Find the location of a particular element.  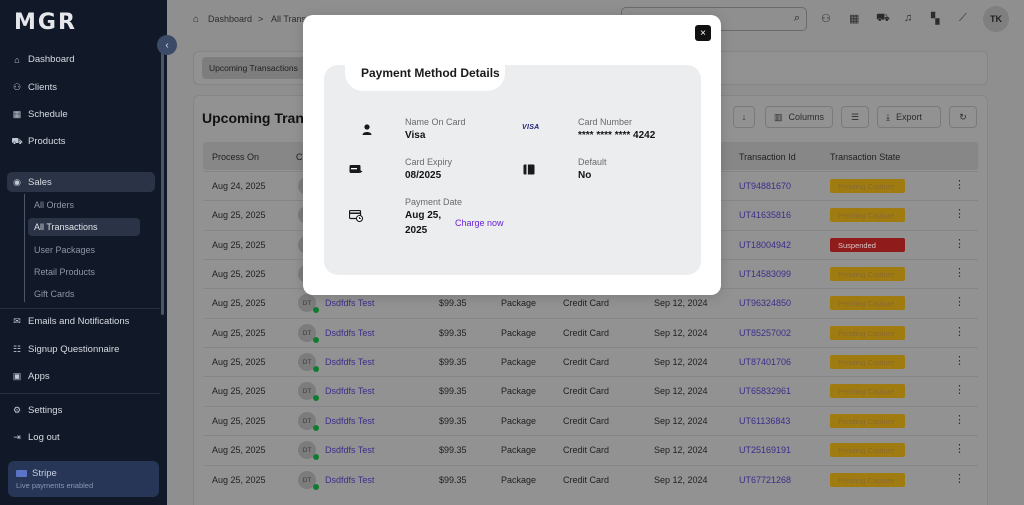

name-on-card-value: Visa is located at coordinates (415, 135).